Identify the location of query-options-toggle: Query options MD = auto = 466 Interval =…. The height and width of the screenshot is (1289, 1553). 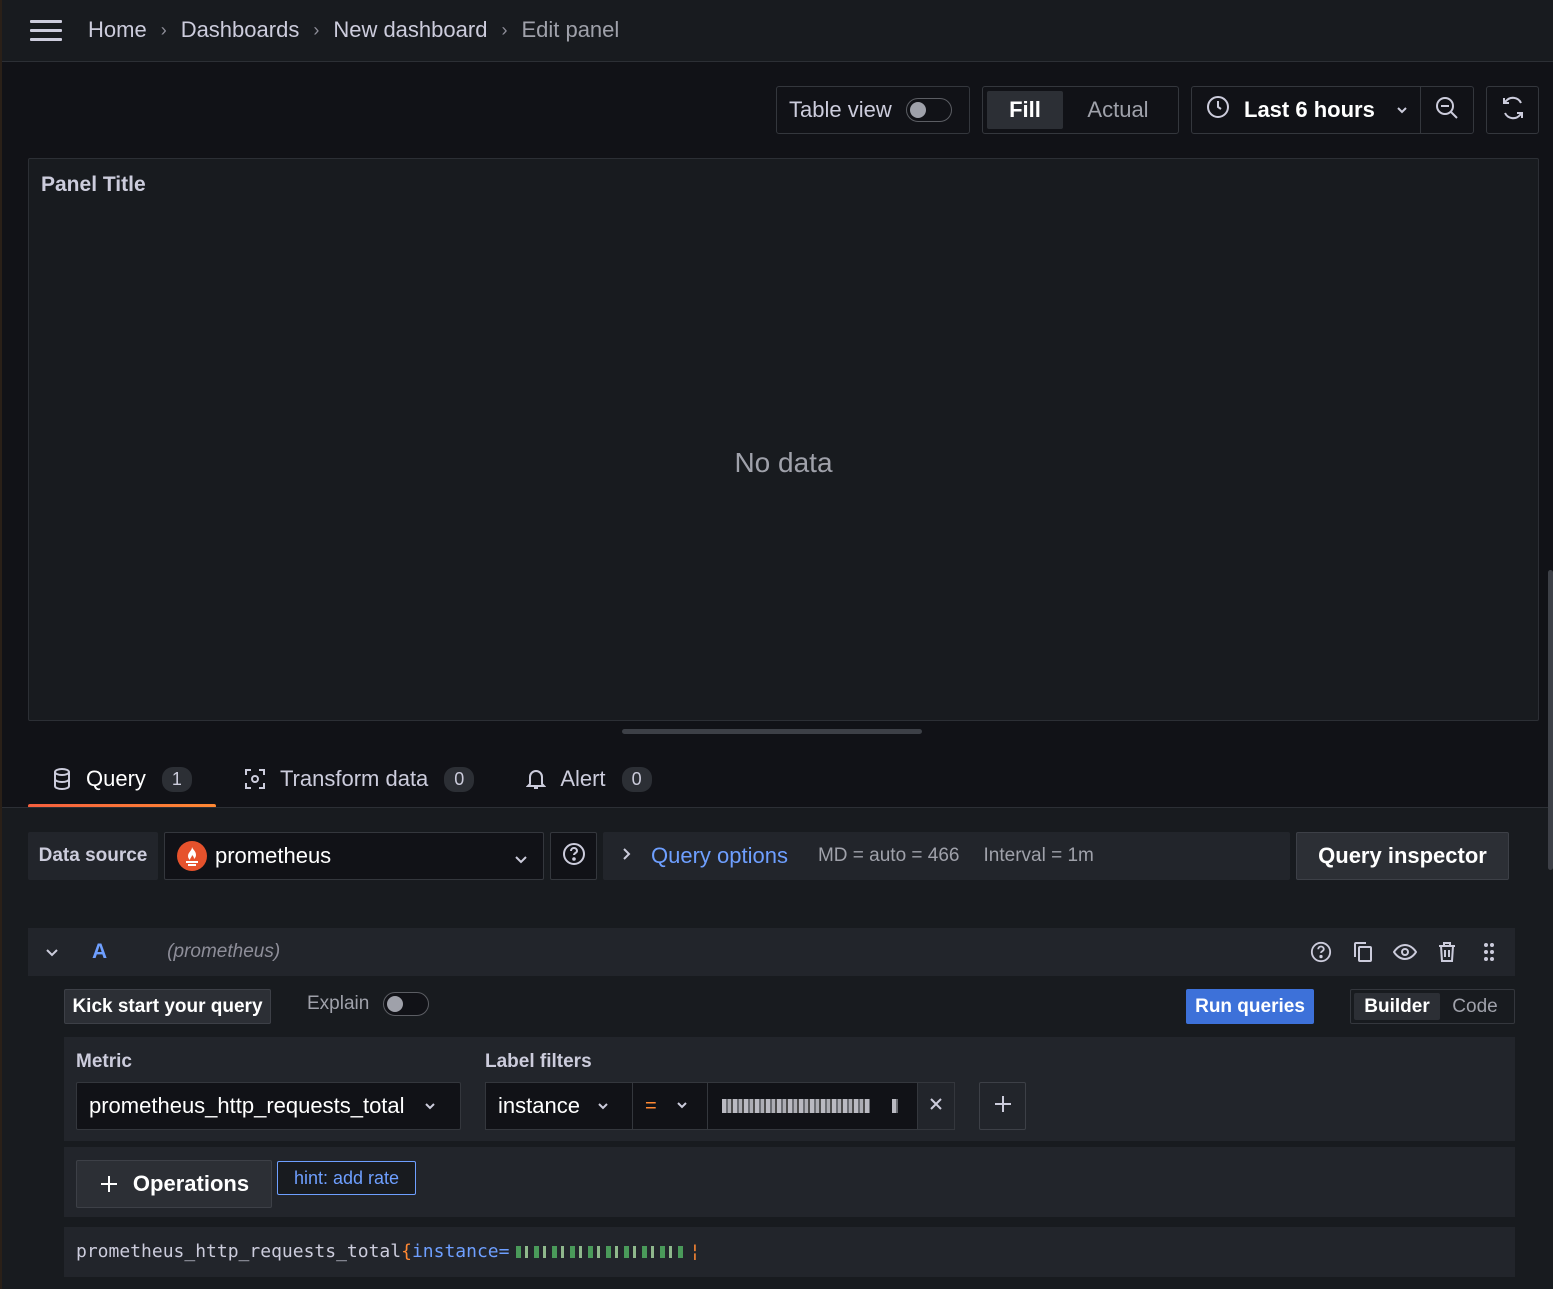
(946, 856).